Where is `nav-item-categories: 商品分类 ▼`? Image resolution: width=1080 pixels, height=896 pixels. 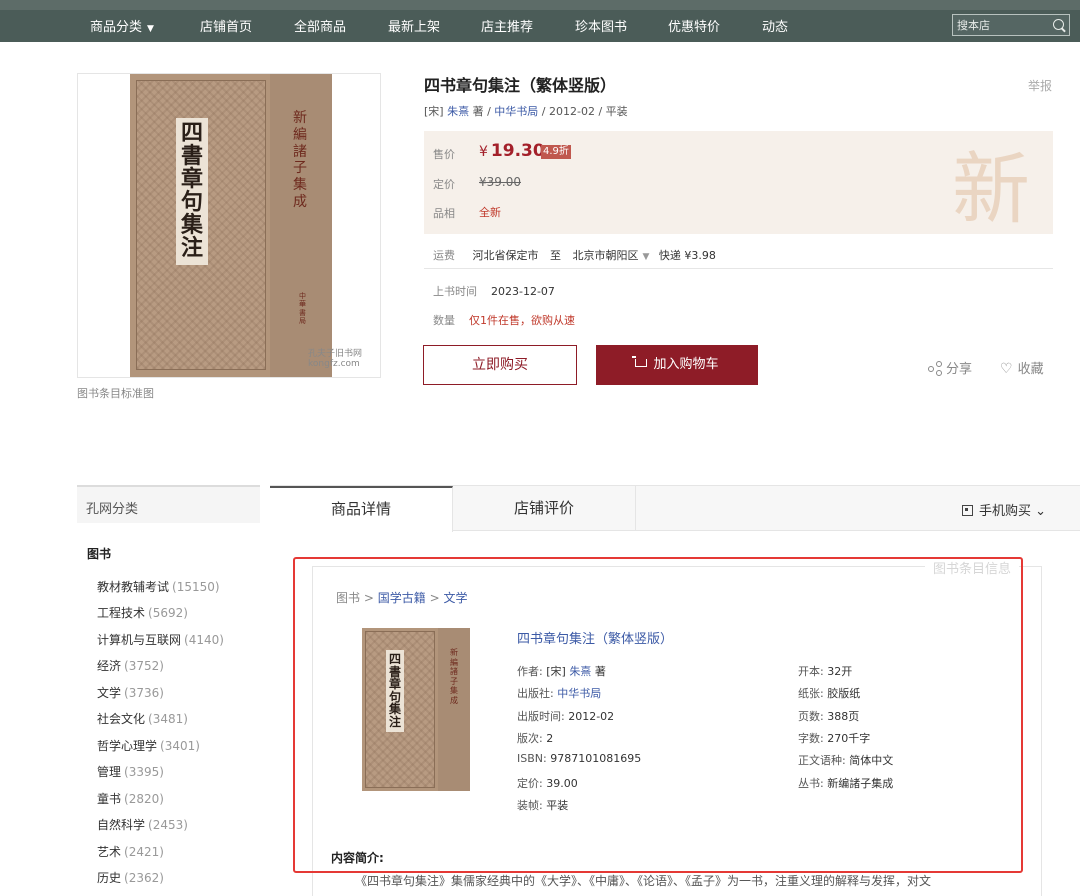 nav-item-categories: 商品分类 ▼ is located at coordinates (122, 25).